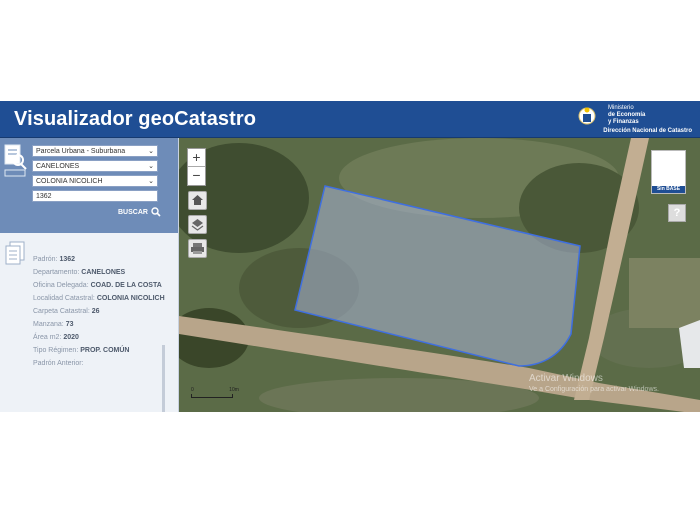  What do you see at coordinates (95, 166) in the screenshot?
I see `departamento-select: CANELONES ⌄` at bounding box center [95, 166].